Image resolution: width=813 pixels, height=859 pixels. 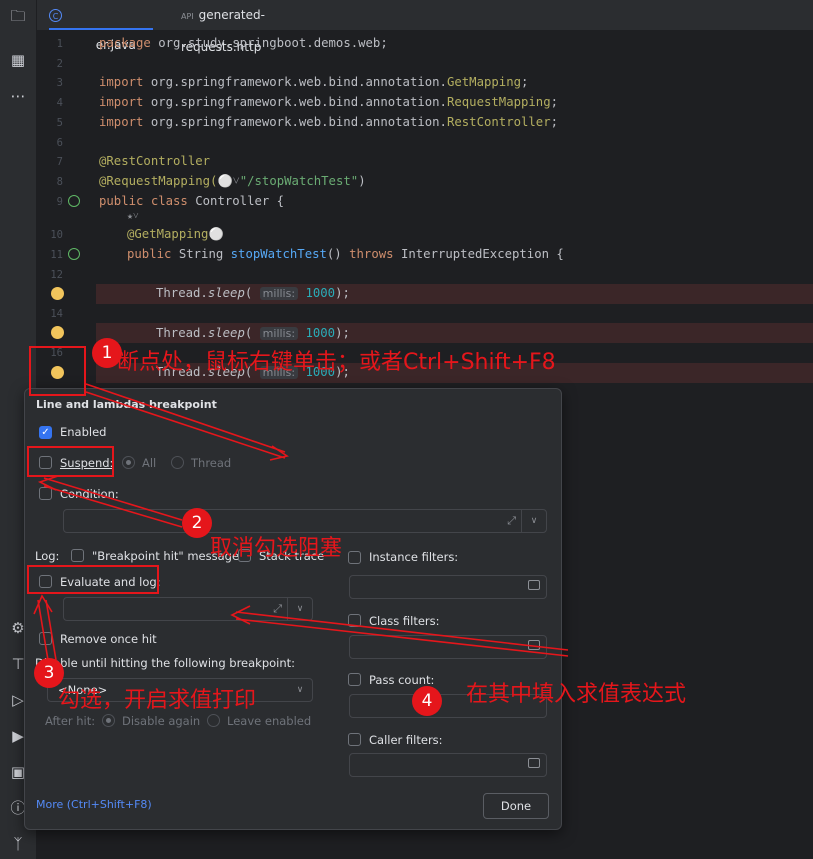 I want to click on annotation-note-3: 勾选，开启求值打印, so click(x=157, y=700).